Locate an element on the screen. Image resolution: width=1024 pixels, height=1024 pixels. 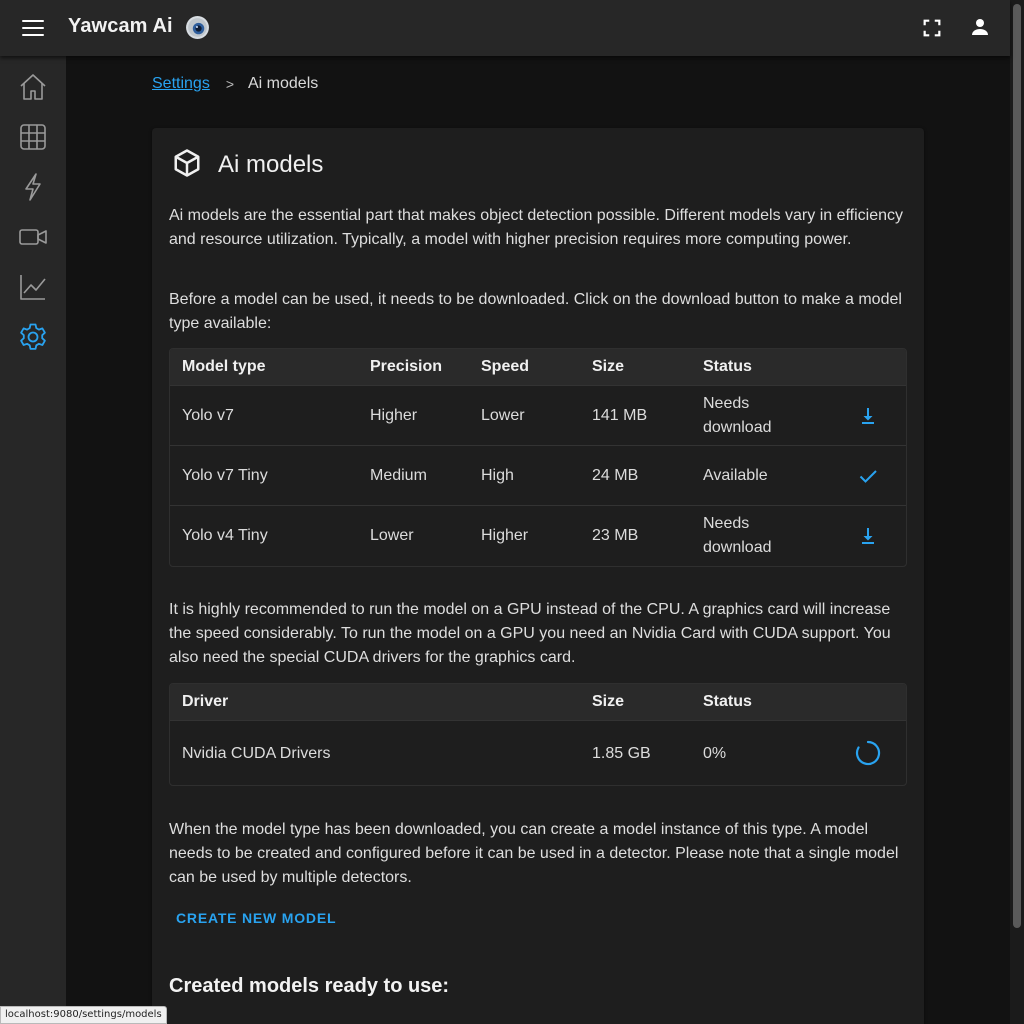
drivers-table-header: Driver Size Status is located at coordinates (538, 702).